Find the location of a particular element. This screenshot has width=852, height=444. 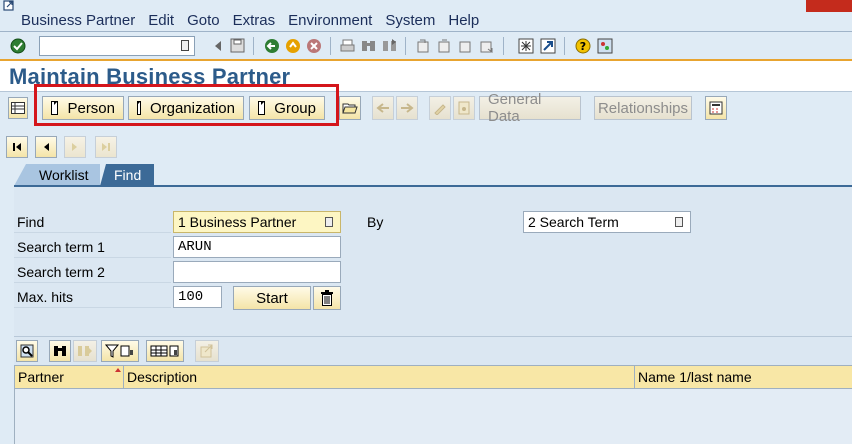

back-triangle-icon is located at coordinates (217, 45).